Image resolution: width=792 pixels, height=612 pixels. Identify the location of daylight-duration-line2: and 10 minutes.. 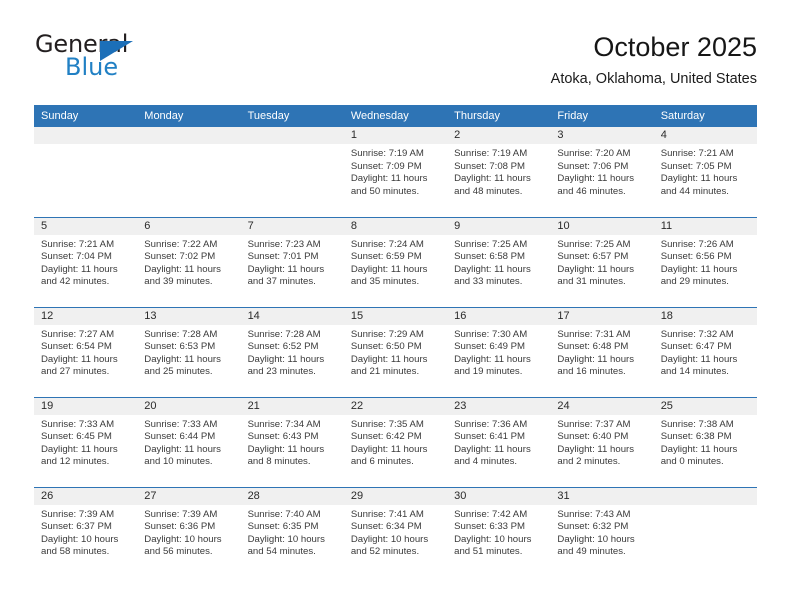
(178, 462).